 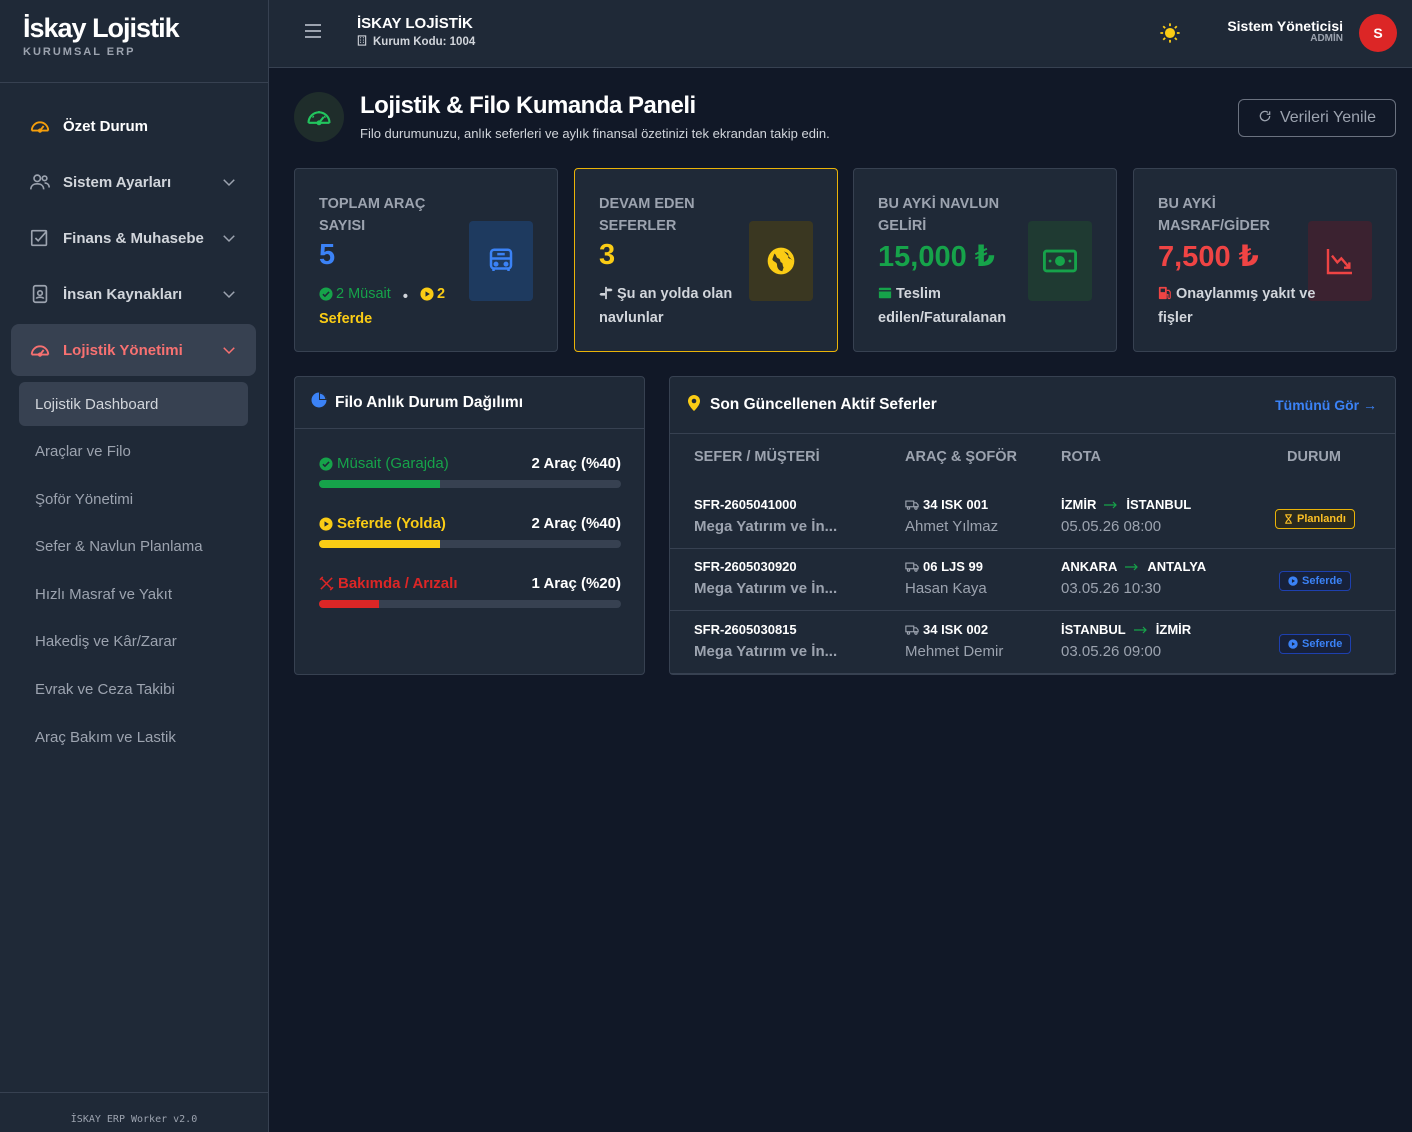 I want to click on card-note-text: Teslim edilen/Faturalanan, so click(x=942, y=306).